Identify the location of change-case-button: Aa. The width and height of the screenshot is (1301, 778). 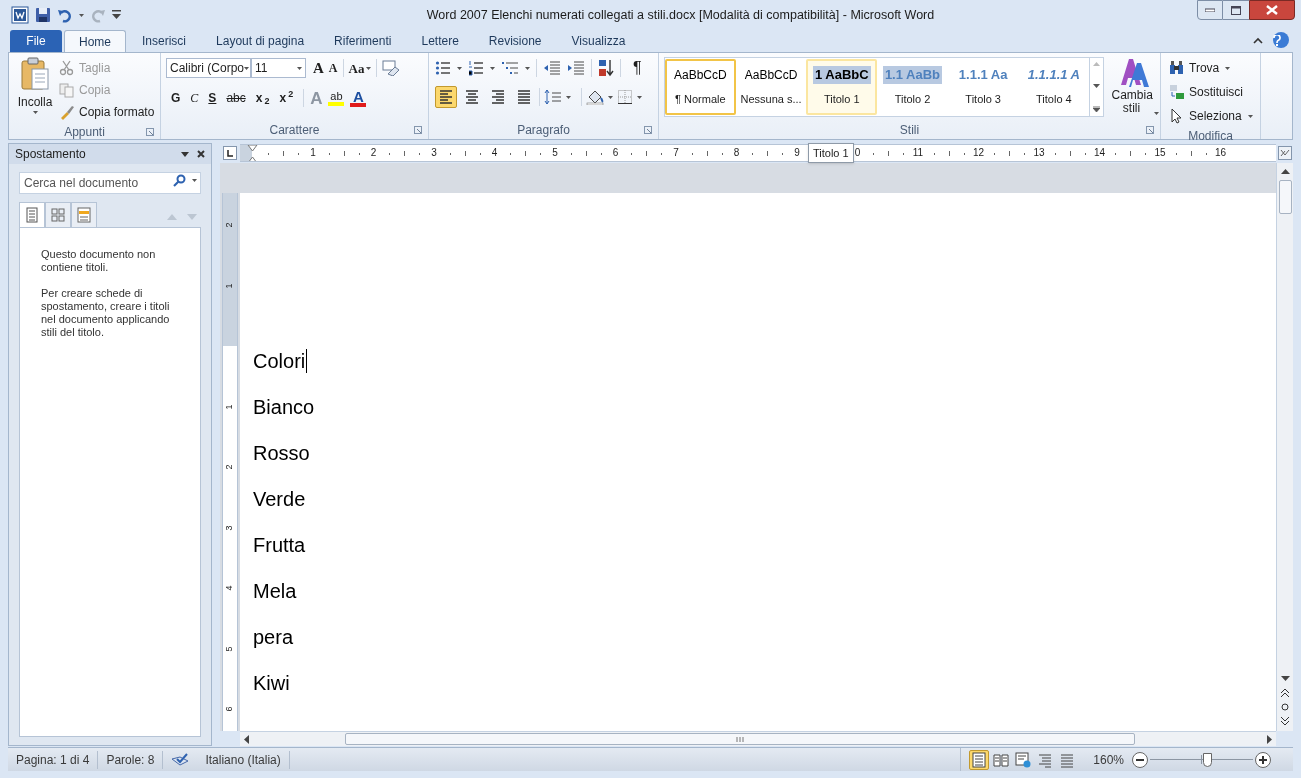
(360, 68).